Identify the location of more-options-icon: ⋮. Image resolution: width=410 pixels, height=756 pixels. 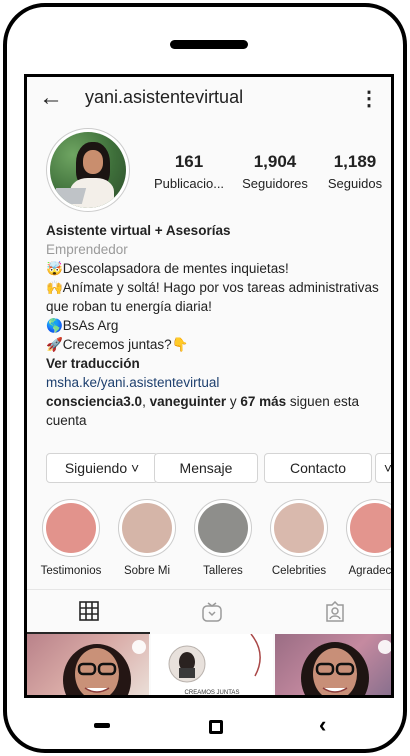
(369, 98).